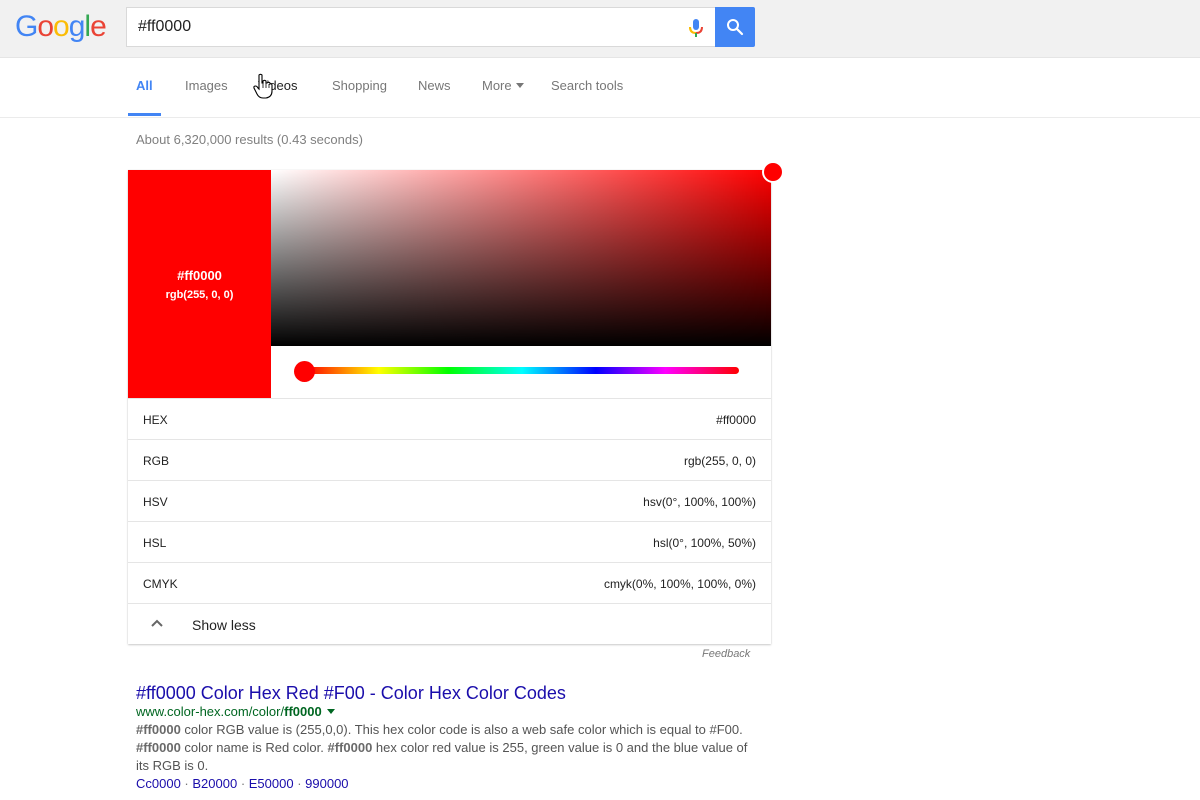 The width and height of the screenshot is (1200, 800). I want to click on color-row-hsv: HSV hsv(0°, 100%, 100%), so click(449, 500).